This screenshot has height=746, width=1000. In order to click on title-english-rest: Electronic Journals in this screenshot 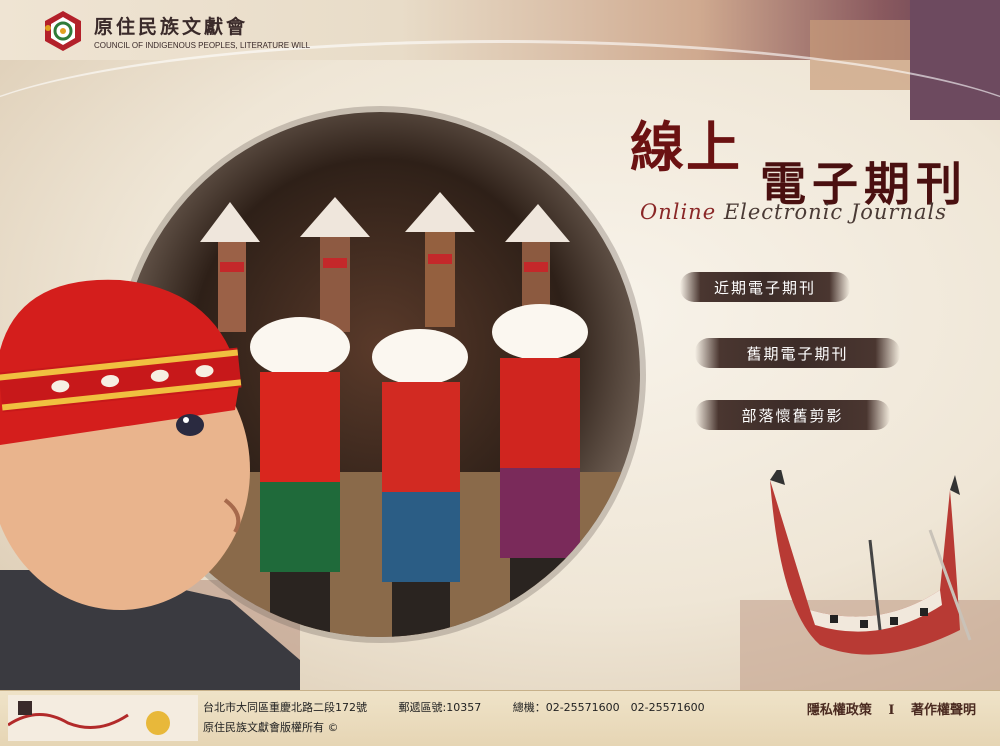, I will do `click(832, 212)`.